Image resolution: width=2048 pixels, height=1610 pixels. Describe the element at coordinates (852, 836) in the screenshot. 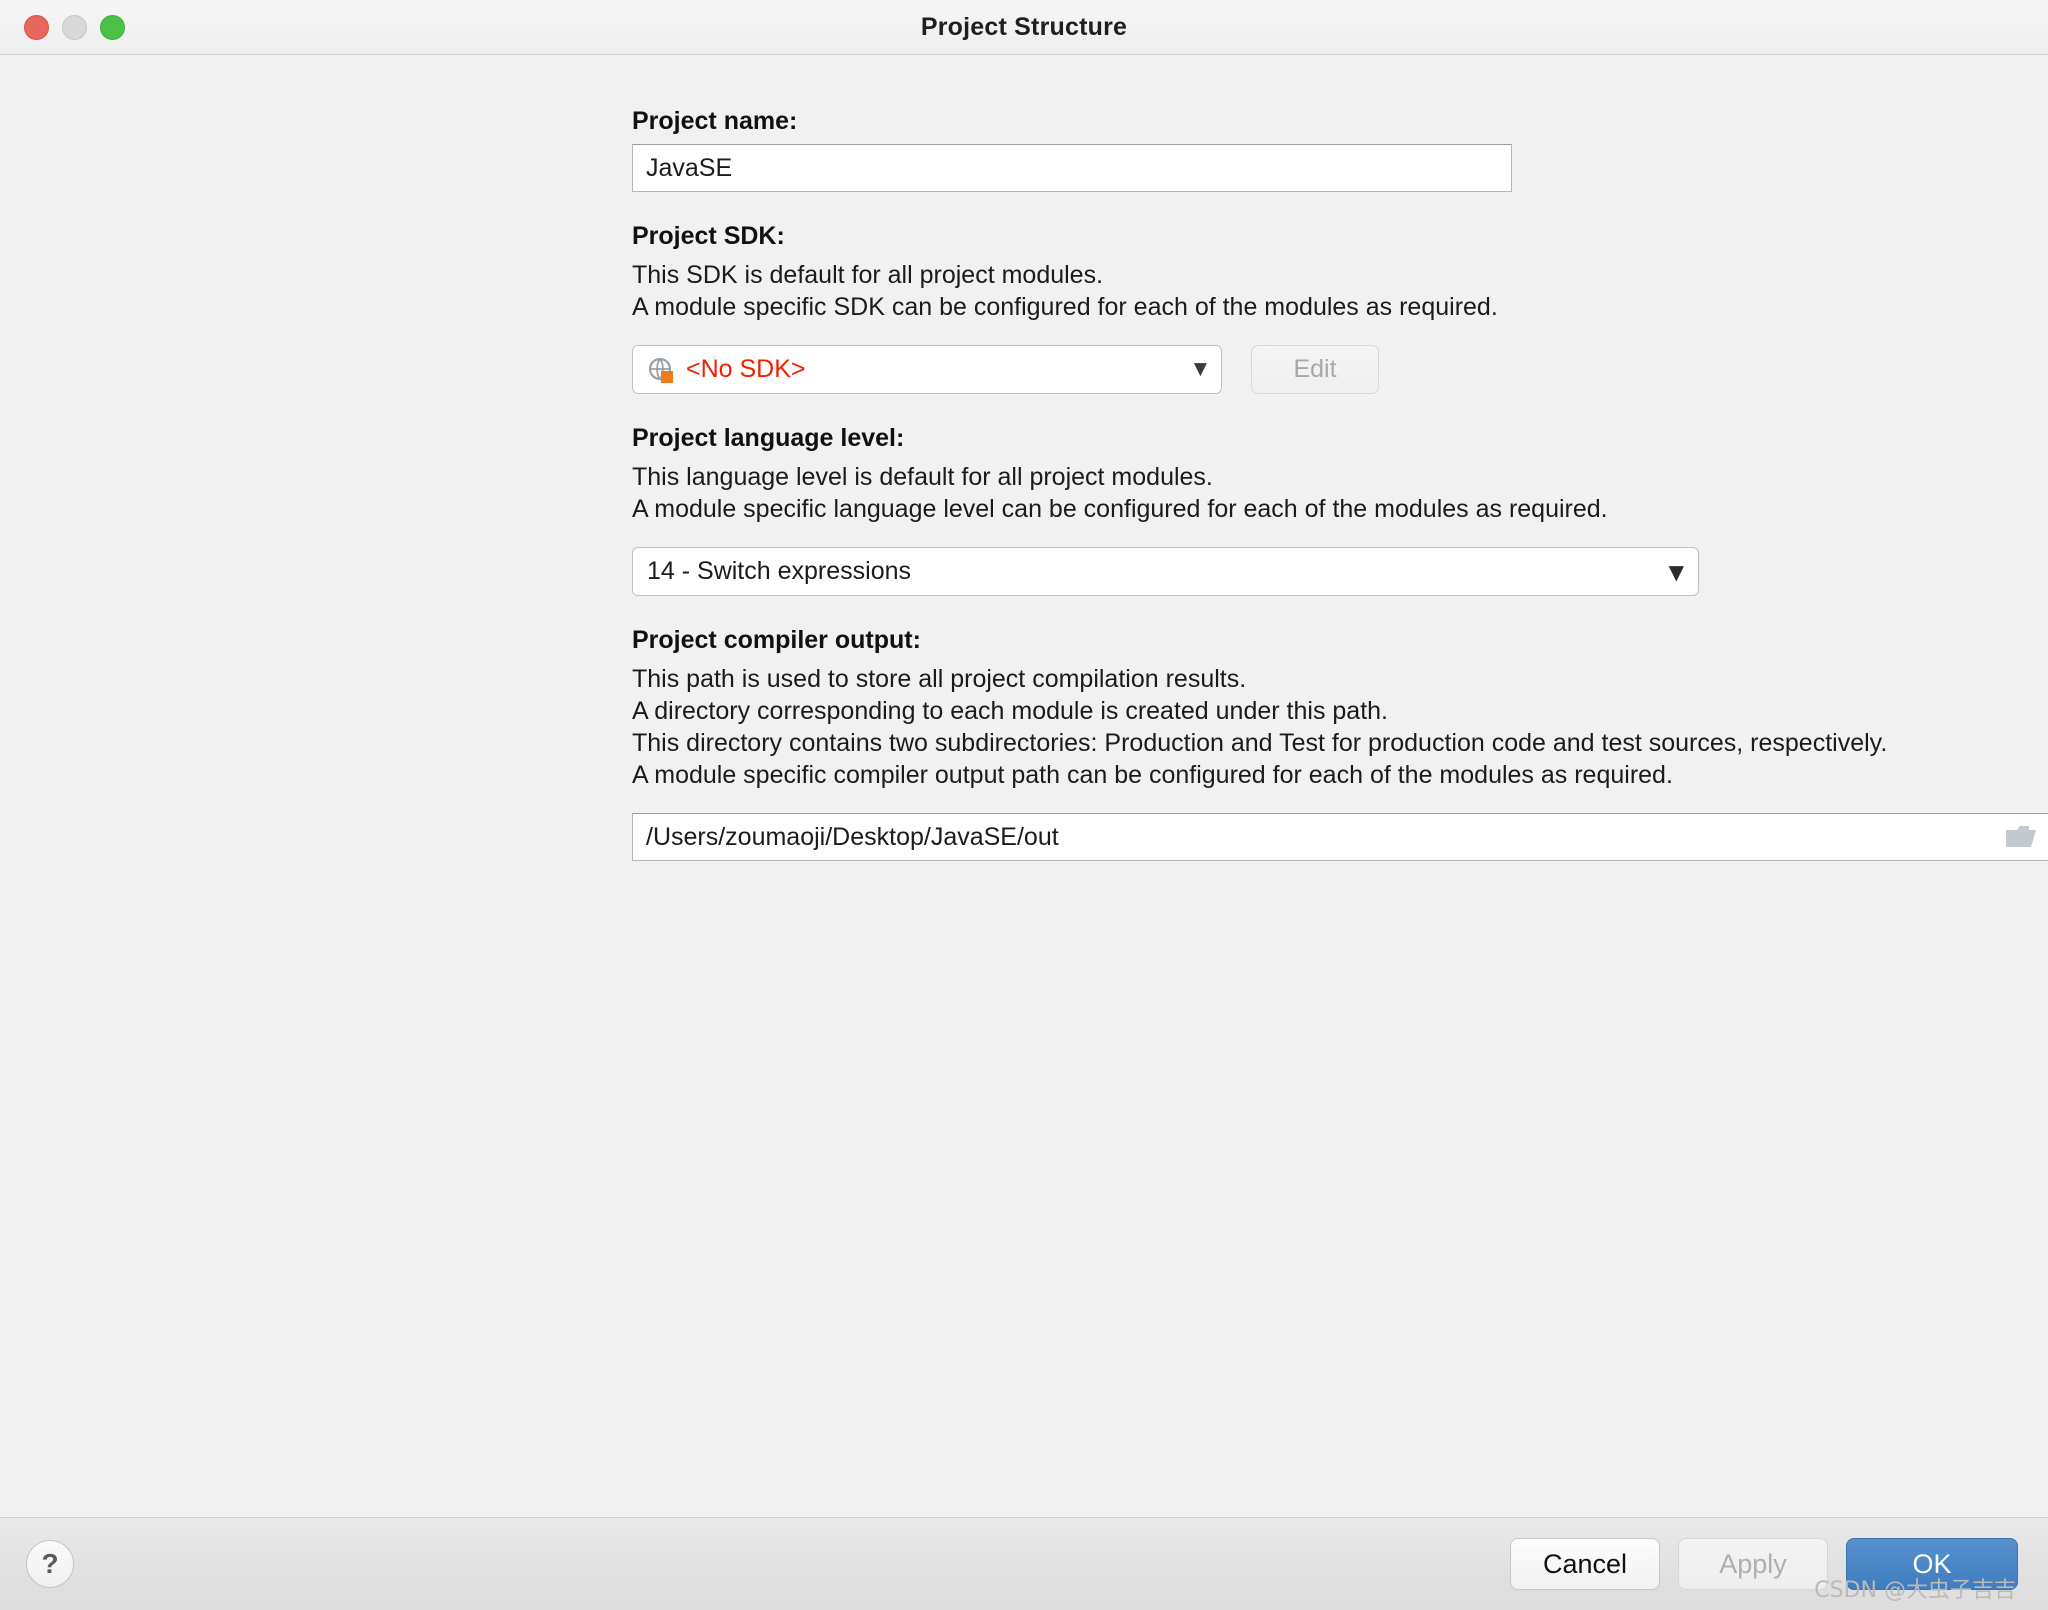

I see `compiler-output-path-value: /Users/zoumaoji/Desktop/JavaSE/out` at that location.